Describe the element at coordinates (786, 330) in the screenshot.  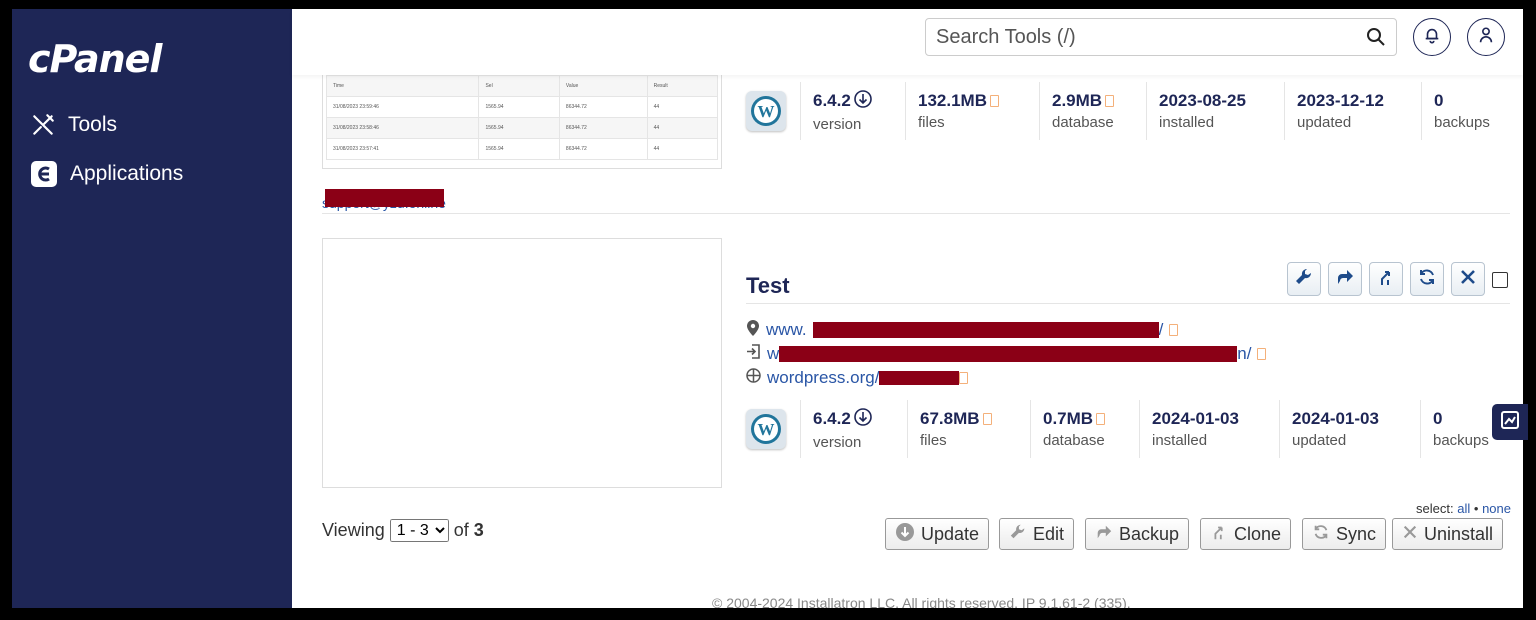
I see `install-url-prefix: www.` at that location.